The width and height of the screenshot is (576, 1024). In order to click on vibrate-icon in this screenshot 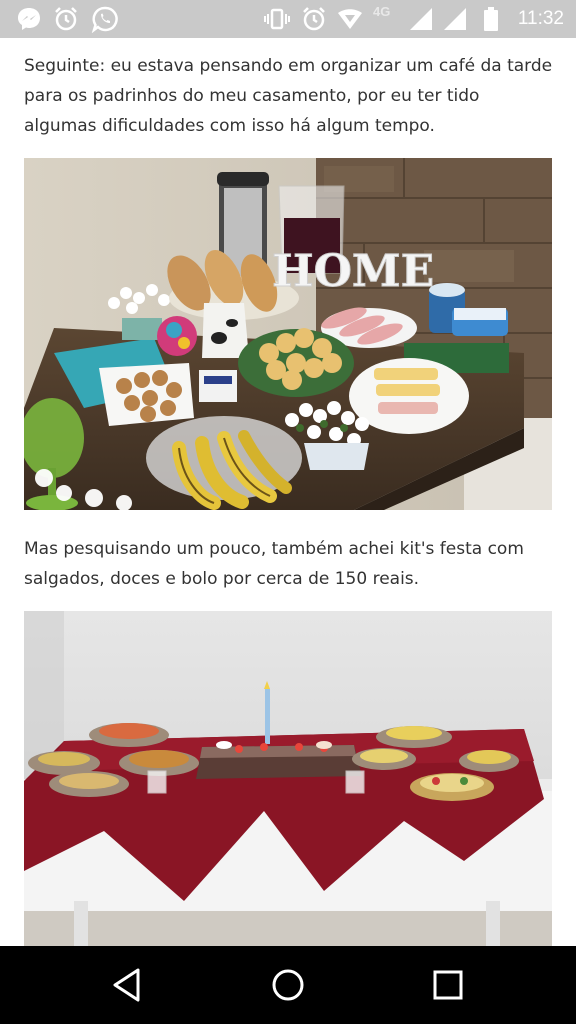, I will do `click(277, 19)`.